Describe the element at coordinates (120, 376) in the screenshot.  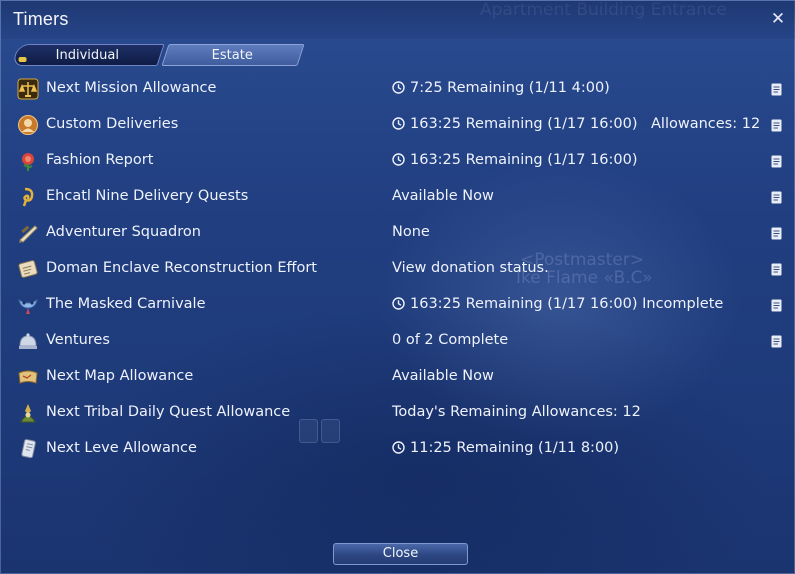
I see `timer-name: Next Map Allowance` at that location.